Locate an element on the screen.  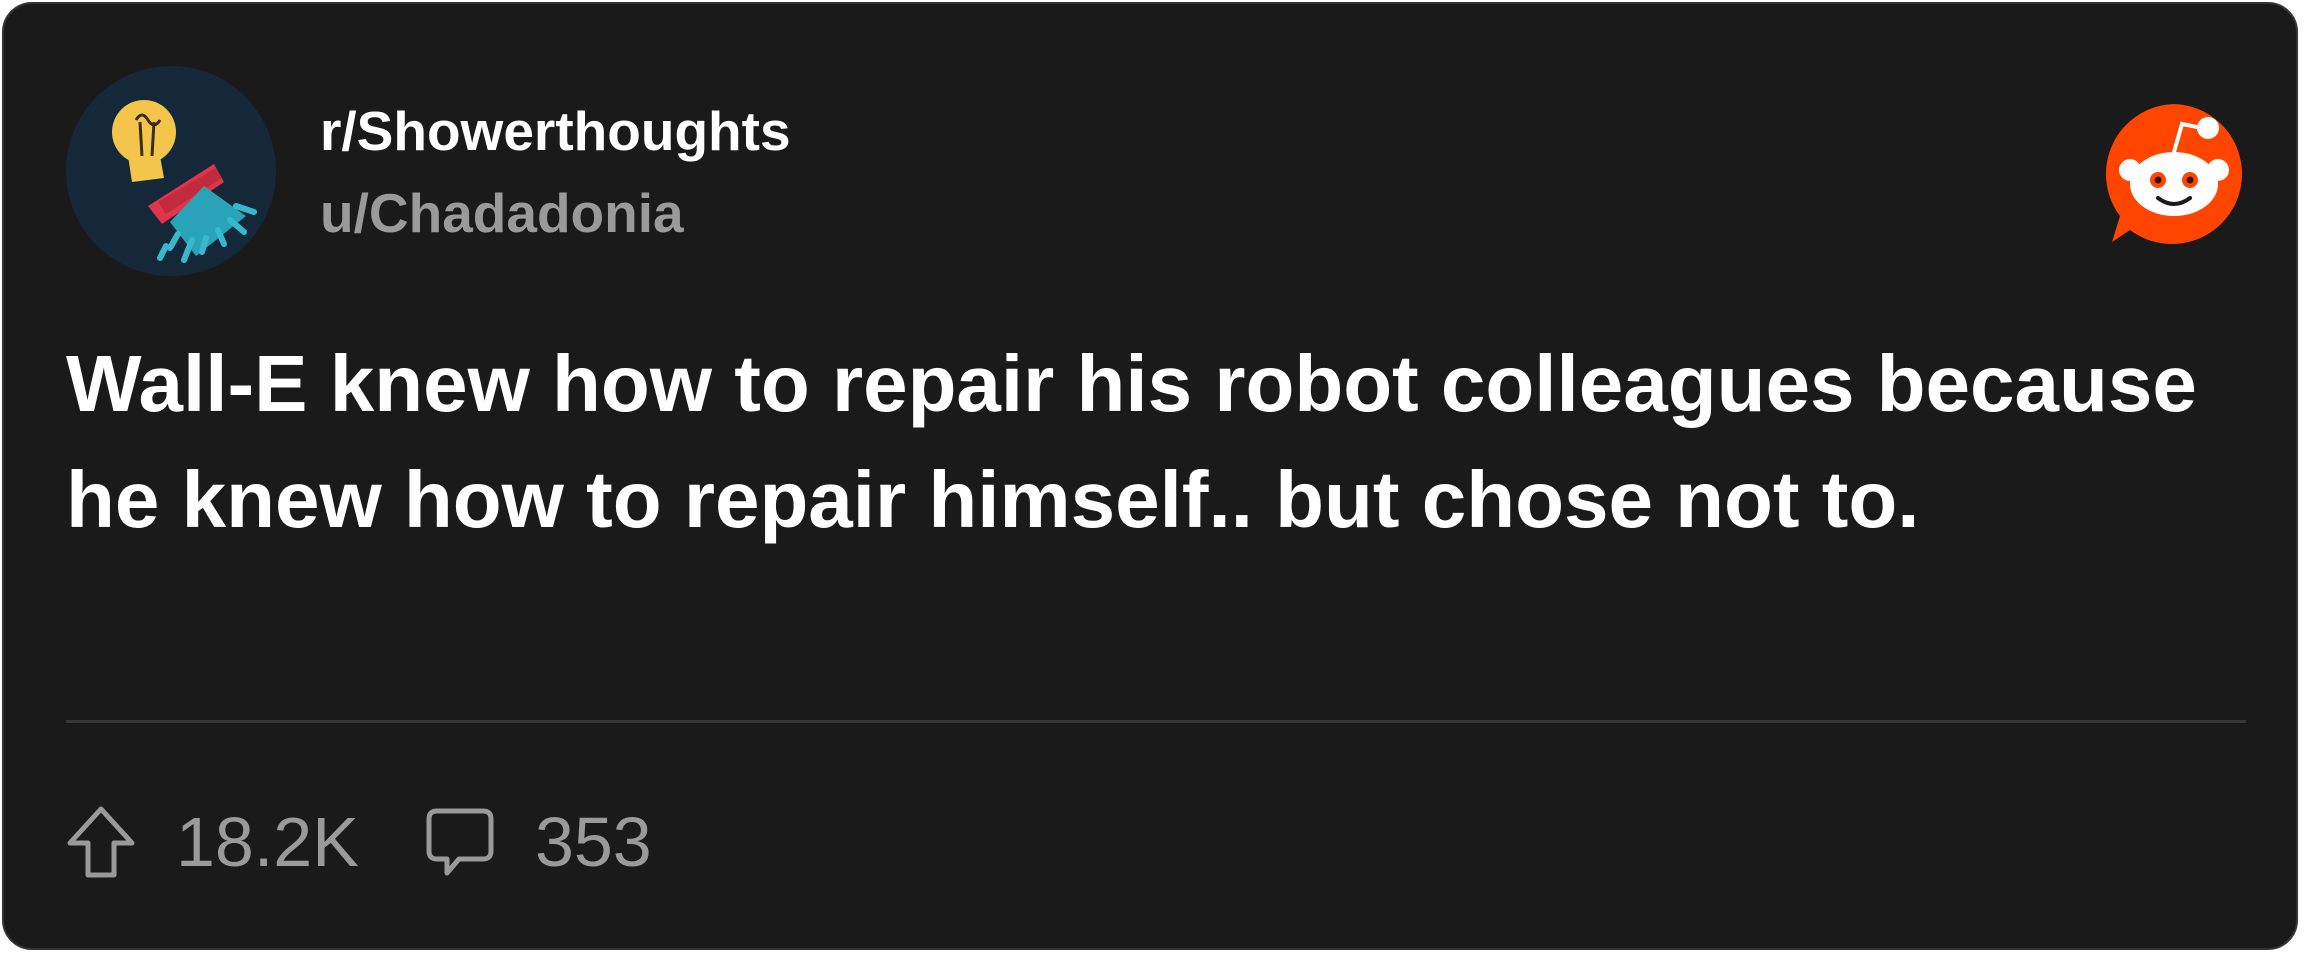
showerthoughts-lightbulb-icon is located at coordinates (184, 181).